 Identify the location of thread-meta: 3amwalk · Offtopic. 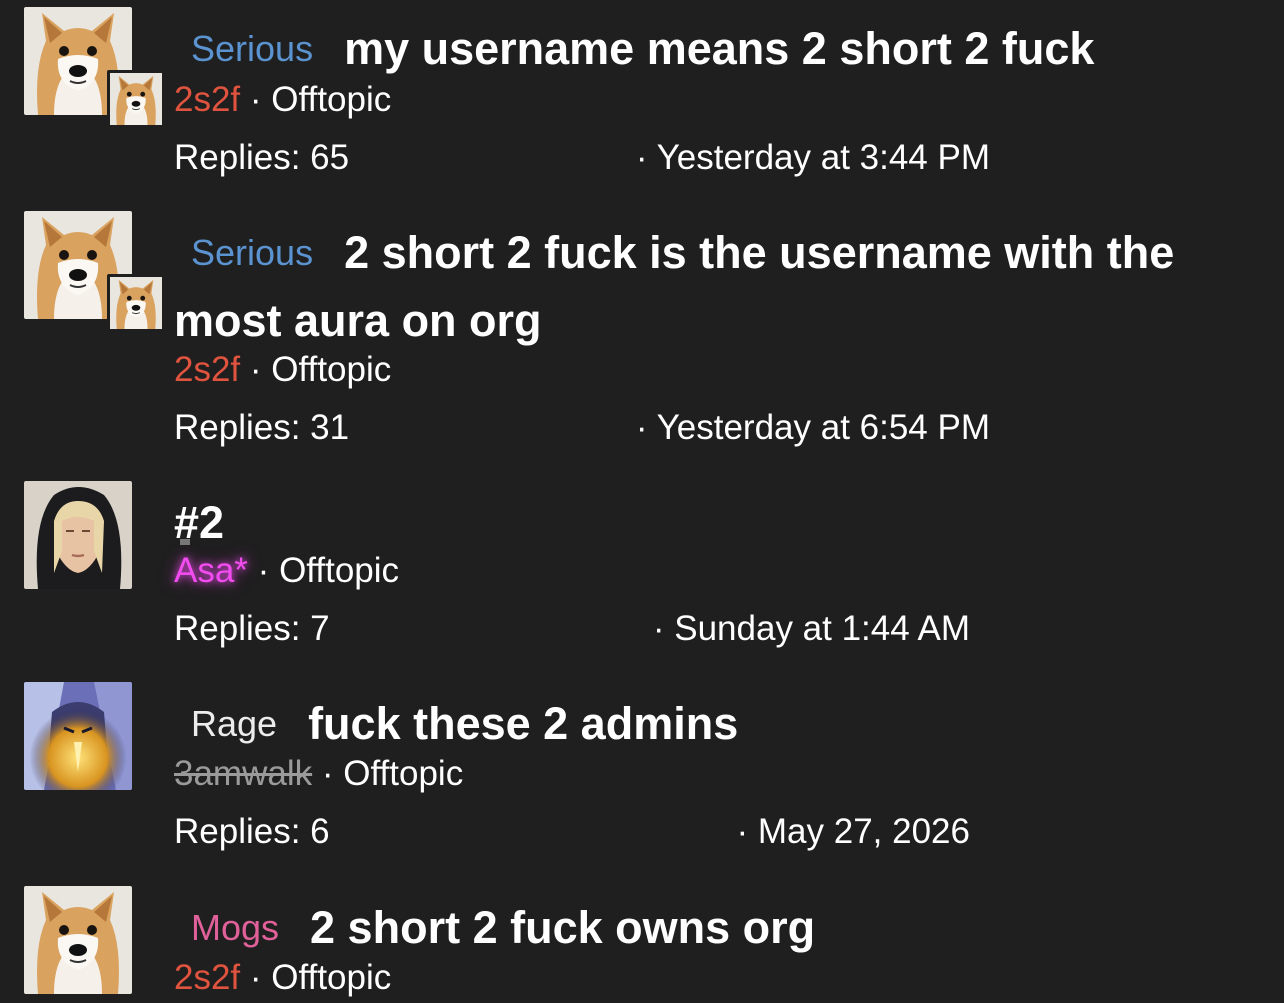
(318, 774).